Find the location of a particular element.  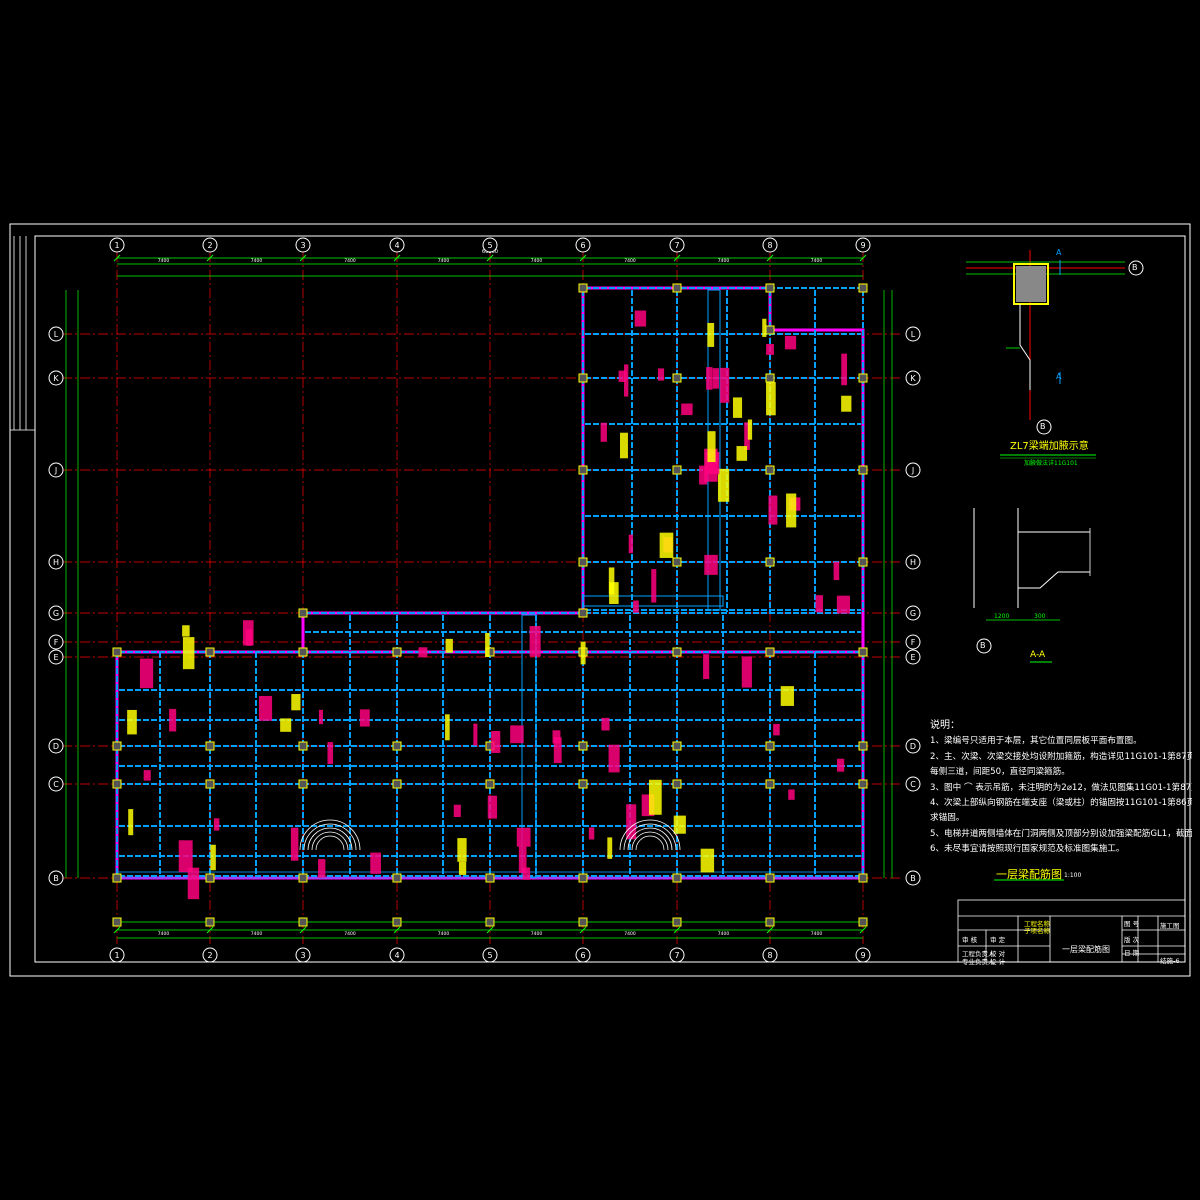

note-item: 2、主、次梁、次梁交接处均设附加箍筋，构造详见11G101-1第87页， is located at coordinates (1061, 756).